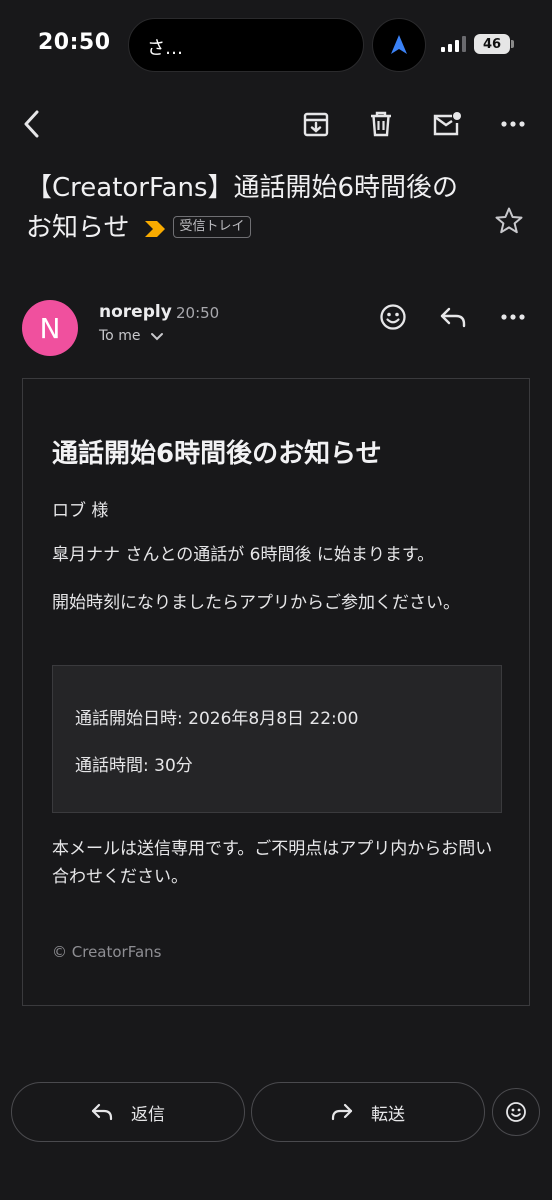  What do you see at coordinates (243, 555) in the screenshot?
I see `message-line-1: 皐月ナナ さんとの通話が 6時間後 に始まります。` at bounding box center [243, 555].